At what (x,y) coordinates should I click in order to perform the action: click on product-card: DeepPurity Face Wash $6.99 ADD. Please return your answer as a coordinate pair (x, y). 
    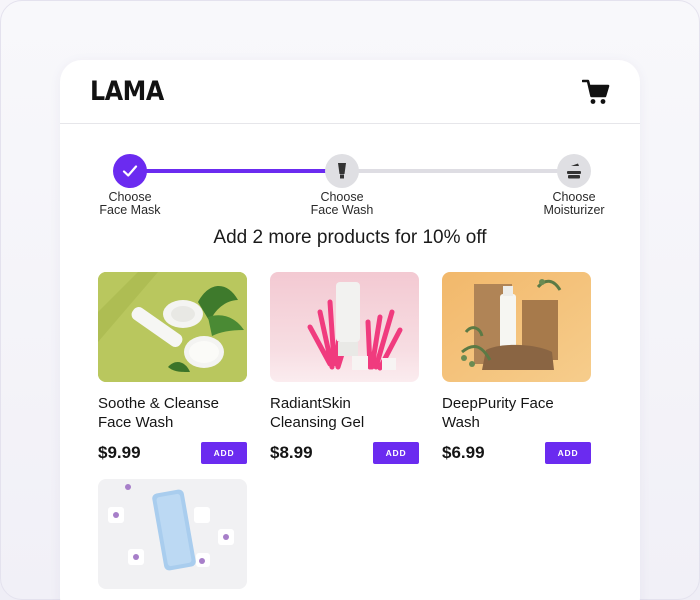
    Looking at the image, I should click on (516, 368).